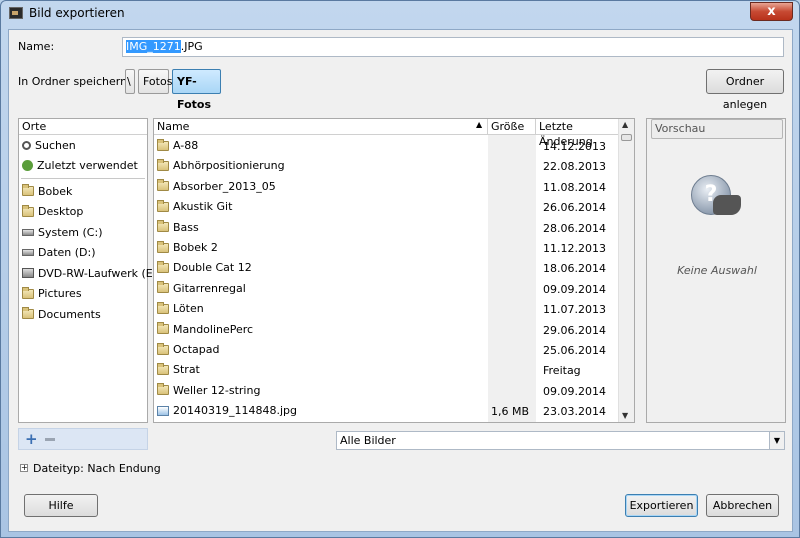 The image size is (800, 538). I want to click on file-name-cell: A-88, so click(178, 145).